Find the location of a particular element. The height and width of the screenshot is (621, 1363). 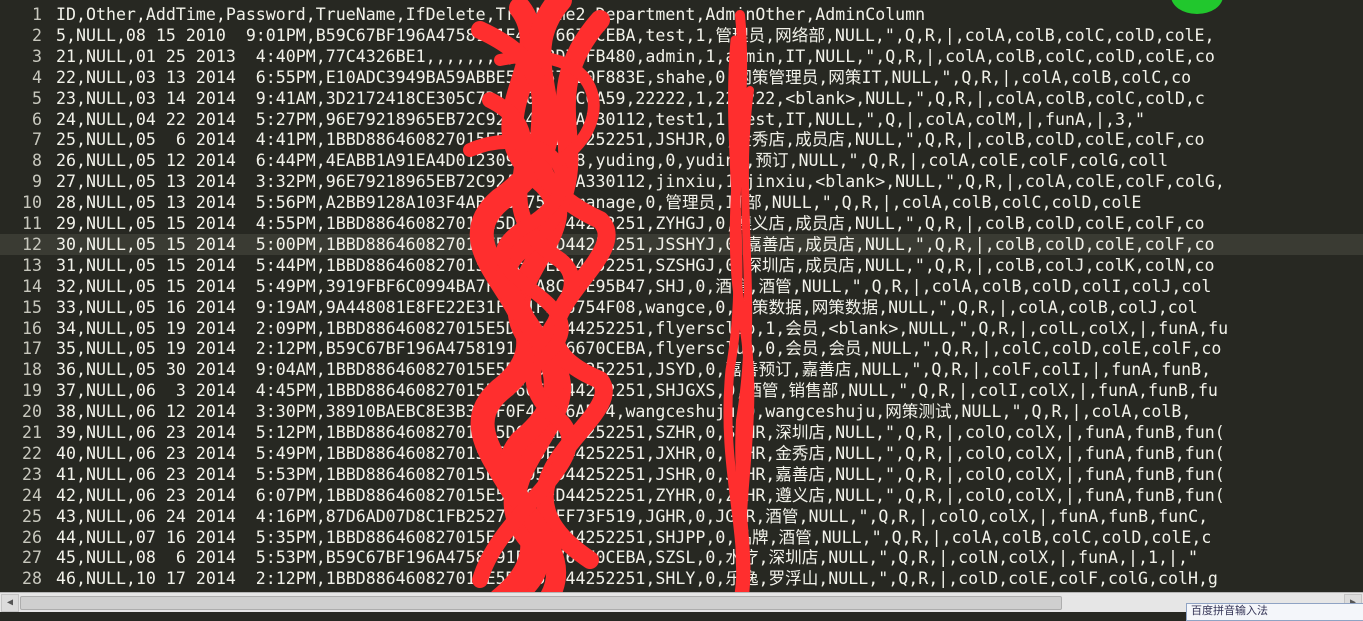

line-number: 11 is located at coordinates (32, 223).